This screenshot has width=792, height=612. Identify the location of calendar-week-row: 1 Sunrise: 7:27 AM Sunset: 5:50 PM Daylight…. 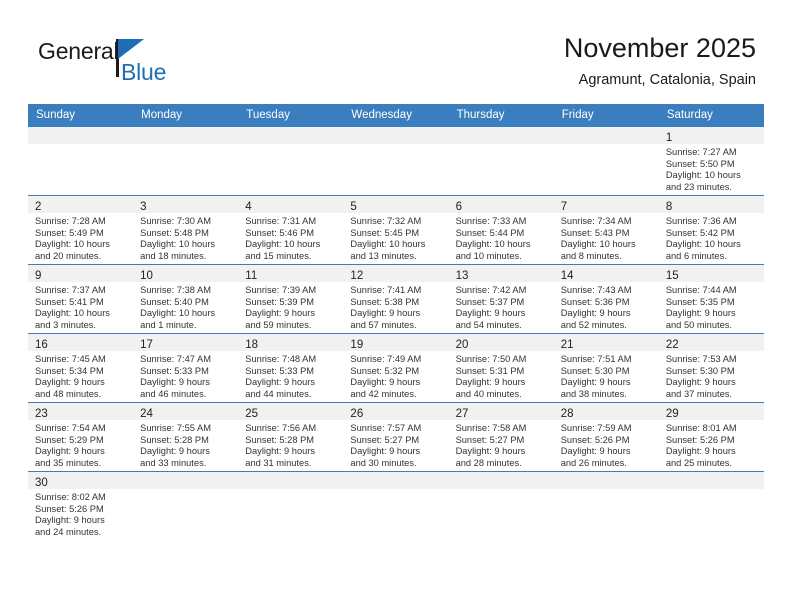
(396, 161).